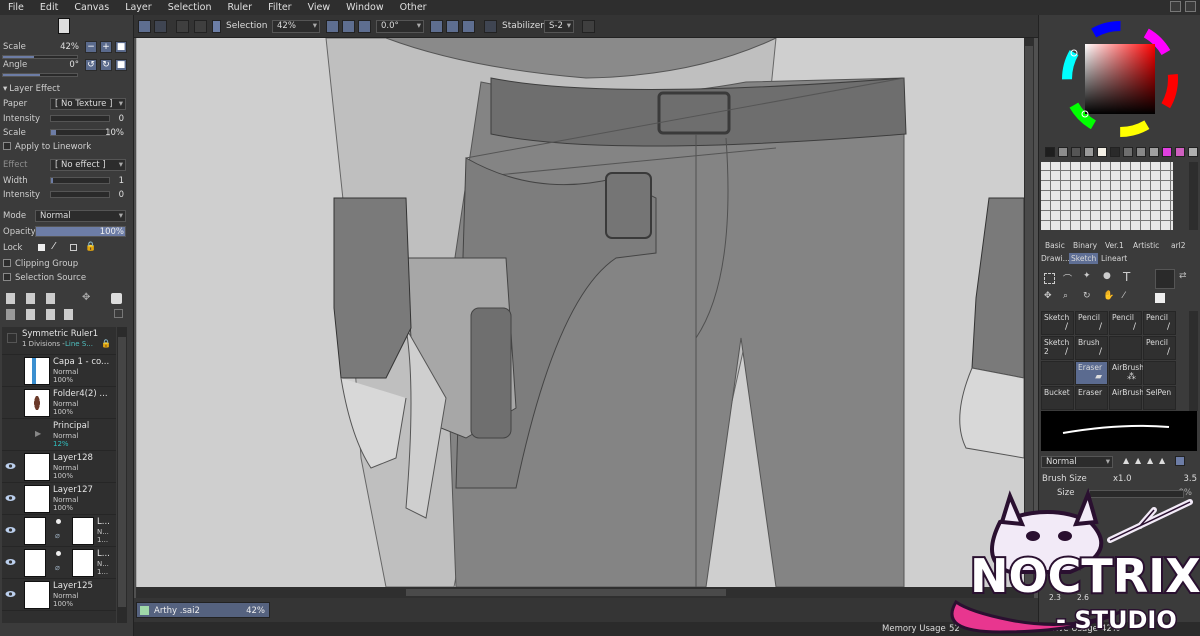  Describe the element at coordinates (182, 26) in the screenshot. I see `deselect-icon` at that location.